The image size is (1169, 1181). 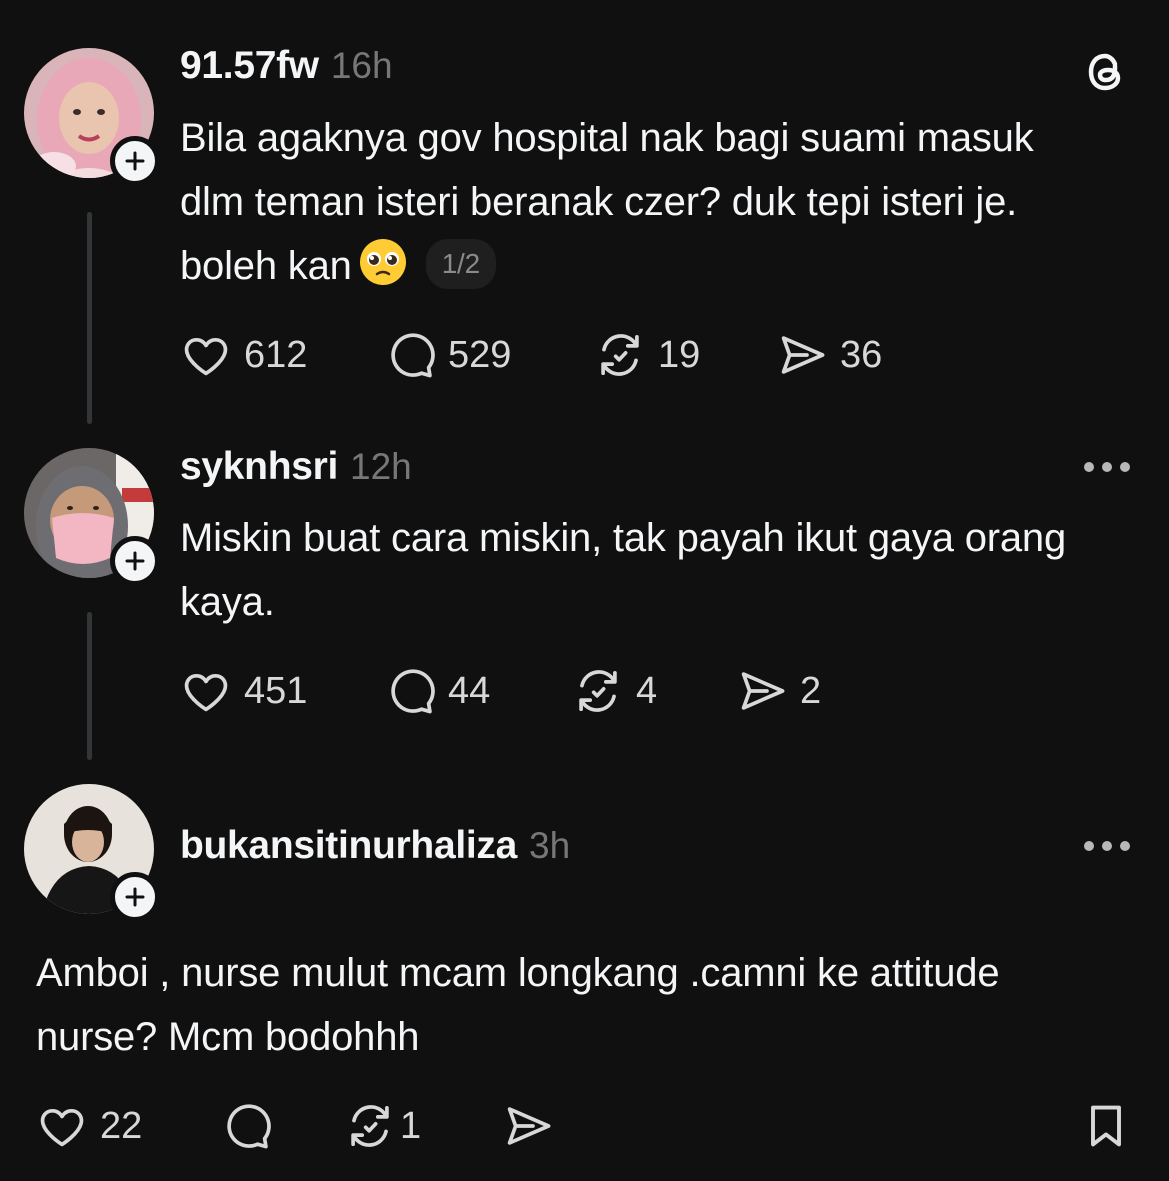 I want to click on post-actions: 451 44 4 2, so click(x=530, y=691).